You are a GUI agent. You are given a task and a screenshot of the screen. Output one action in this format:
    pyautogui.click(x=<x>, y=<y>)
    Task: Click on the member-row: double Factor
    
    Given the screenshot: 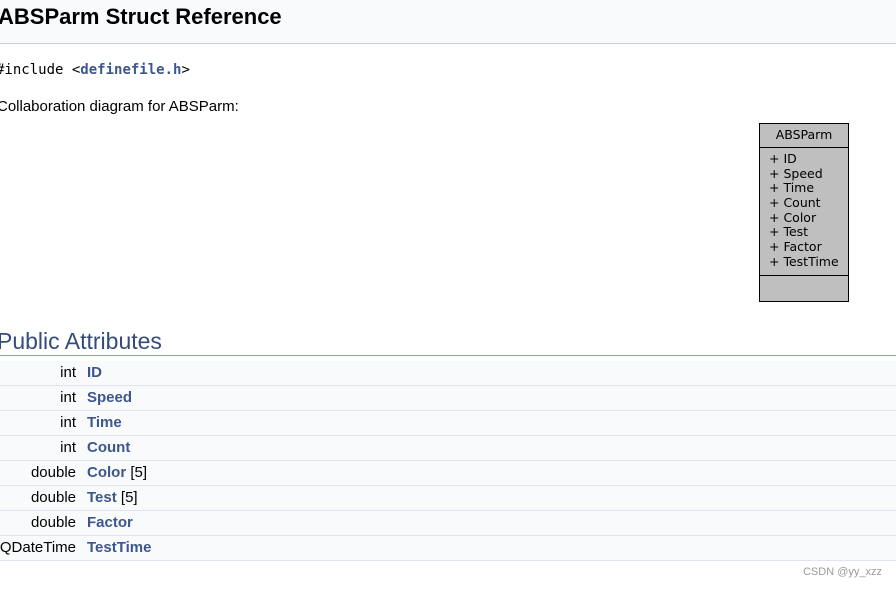 What is the action you would take?
    pyautogui.click(x=448, y=523)
    